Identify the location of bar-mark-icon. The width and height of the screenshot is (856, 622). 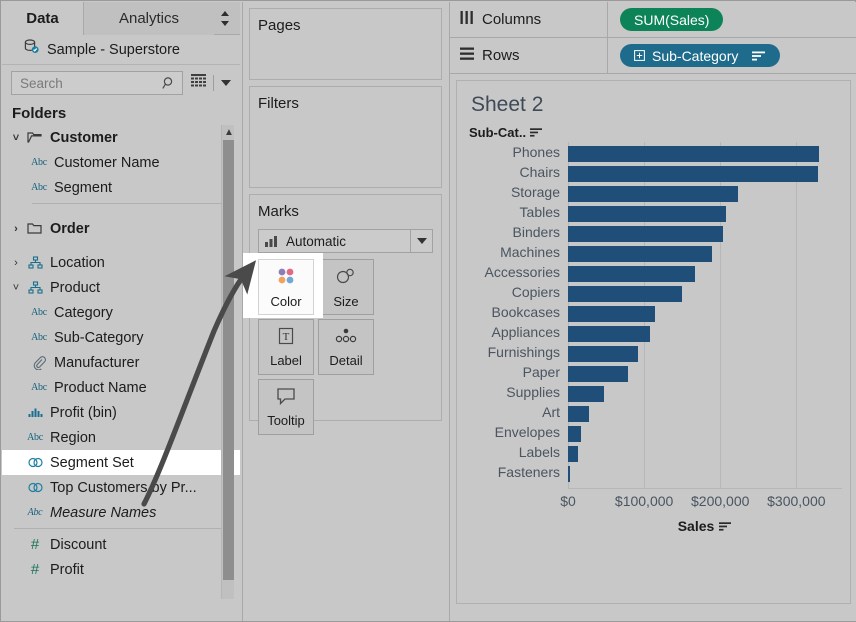
(272, 241).